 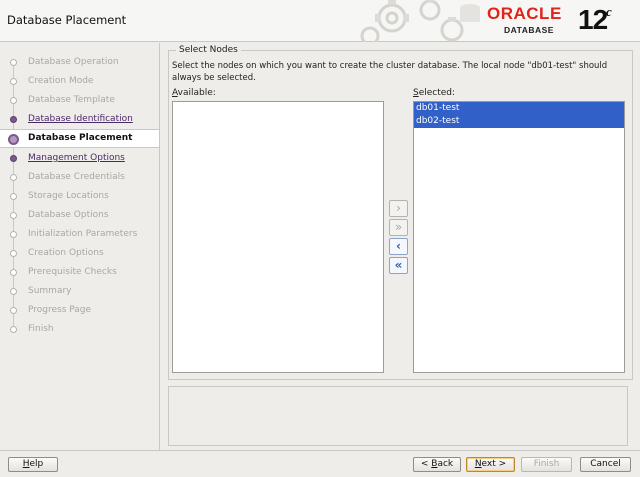 What do you see at coordinates (208, 50) in the screenshot?
I see `group-title: Select Nodes` at bounding box center [208, 50].